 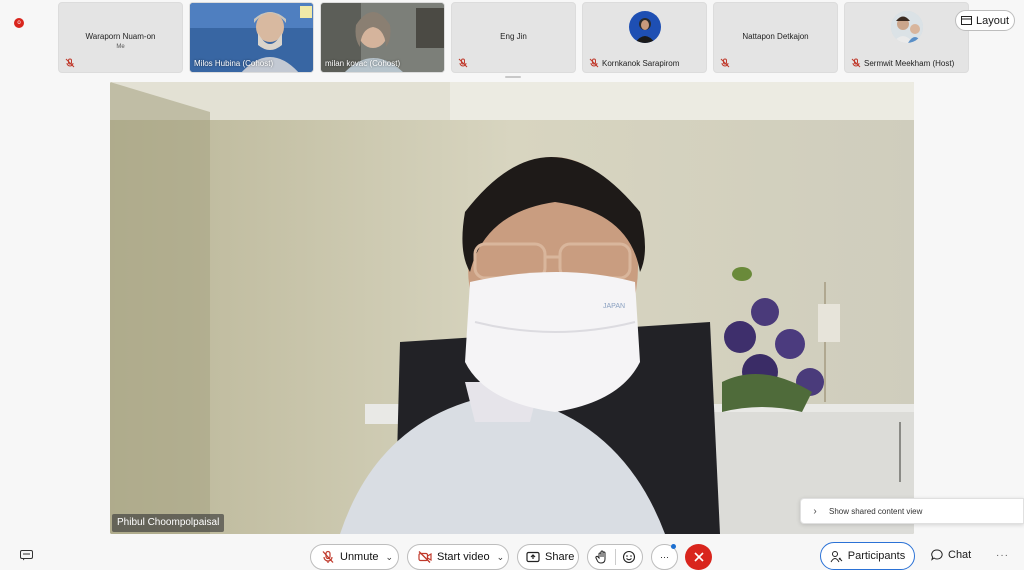 What do you see at coordinates (960, 555) in the screenshot?
I see `chat-label: Chat` at bounding box center [960, 555].